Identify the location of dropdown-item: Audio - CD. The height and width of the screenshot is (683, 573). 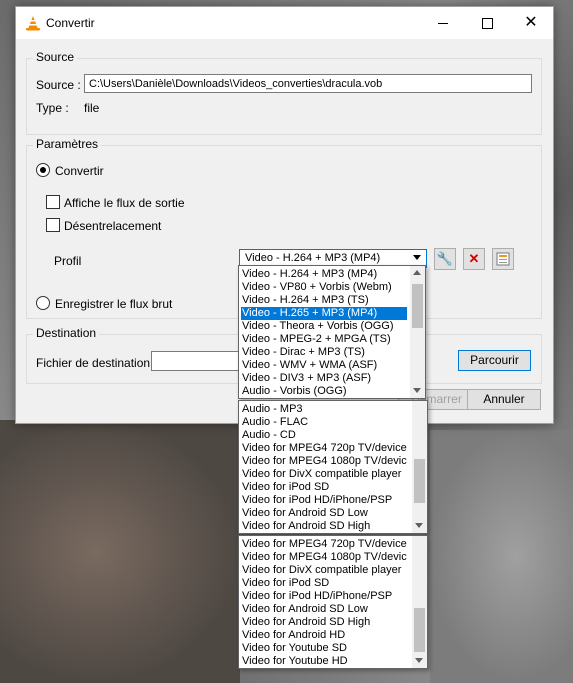
(324, 435).